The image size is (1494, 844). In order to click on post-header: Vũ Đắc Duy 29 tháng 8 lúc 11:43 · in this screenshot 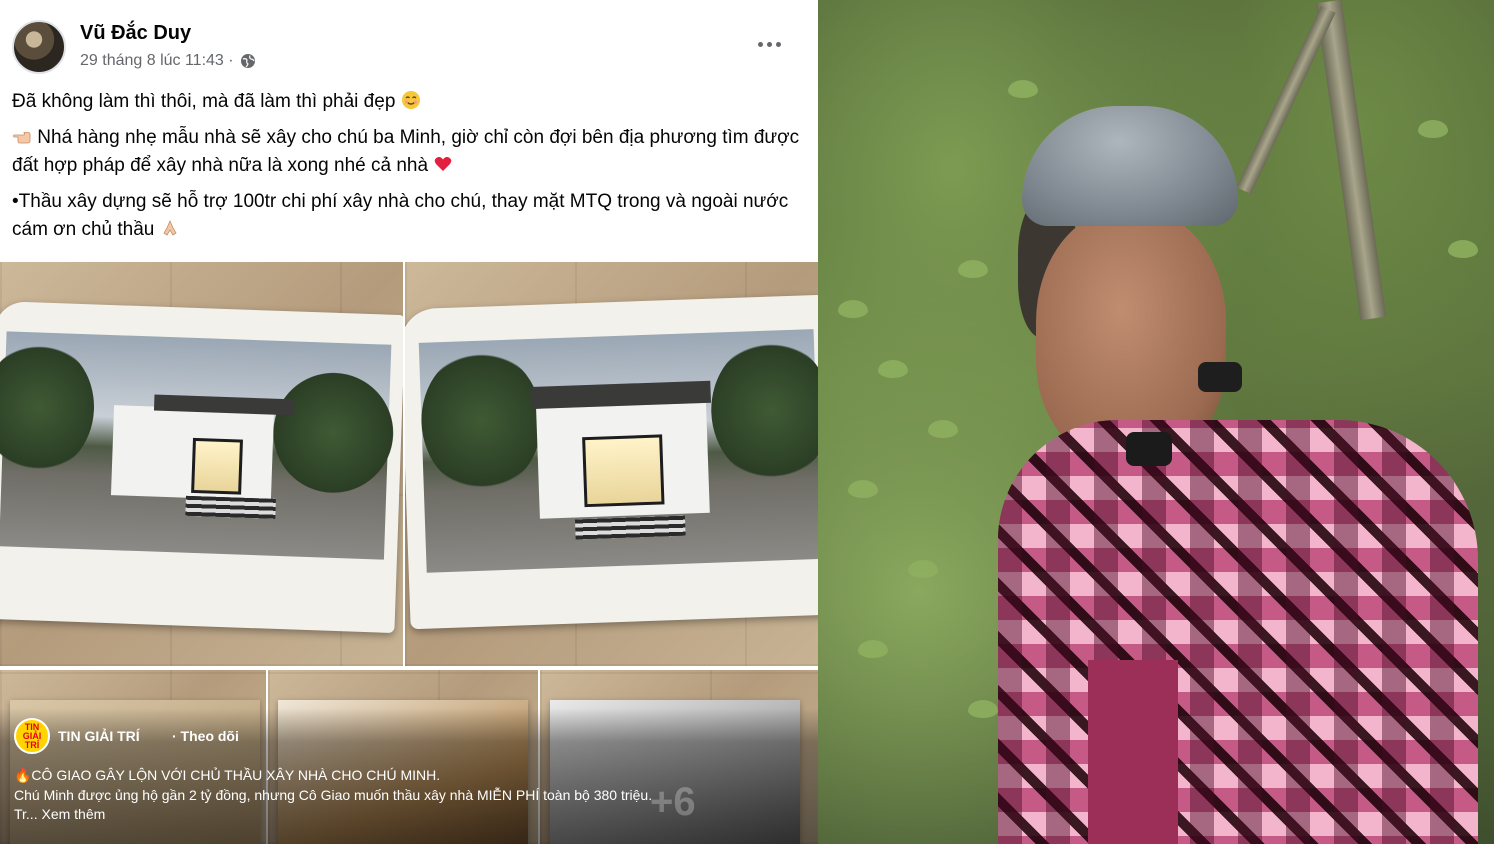, I will do `click(409, 42)`.